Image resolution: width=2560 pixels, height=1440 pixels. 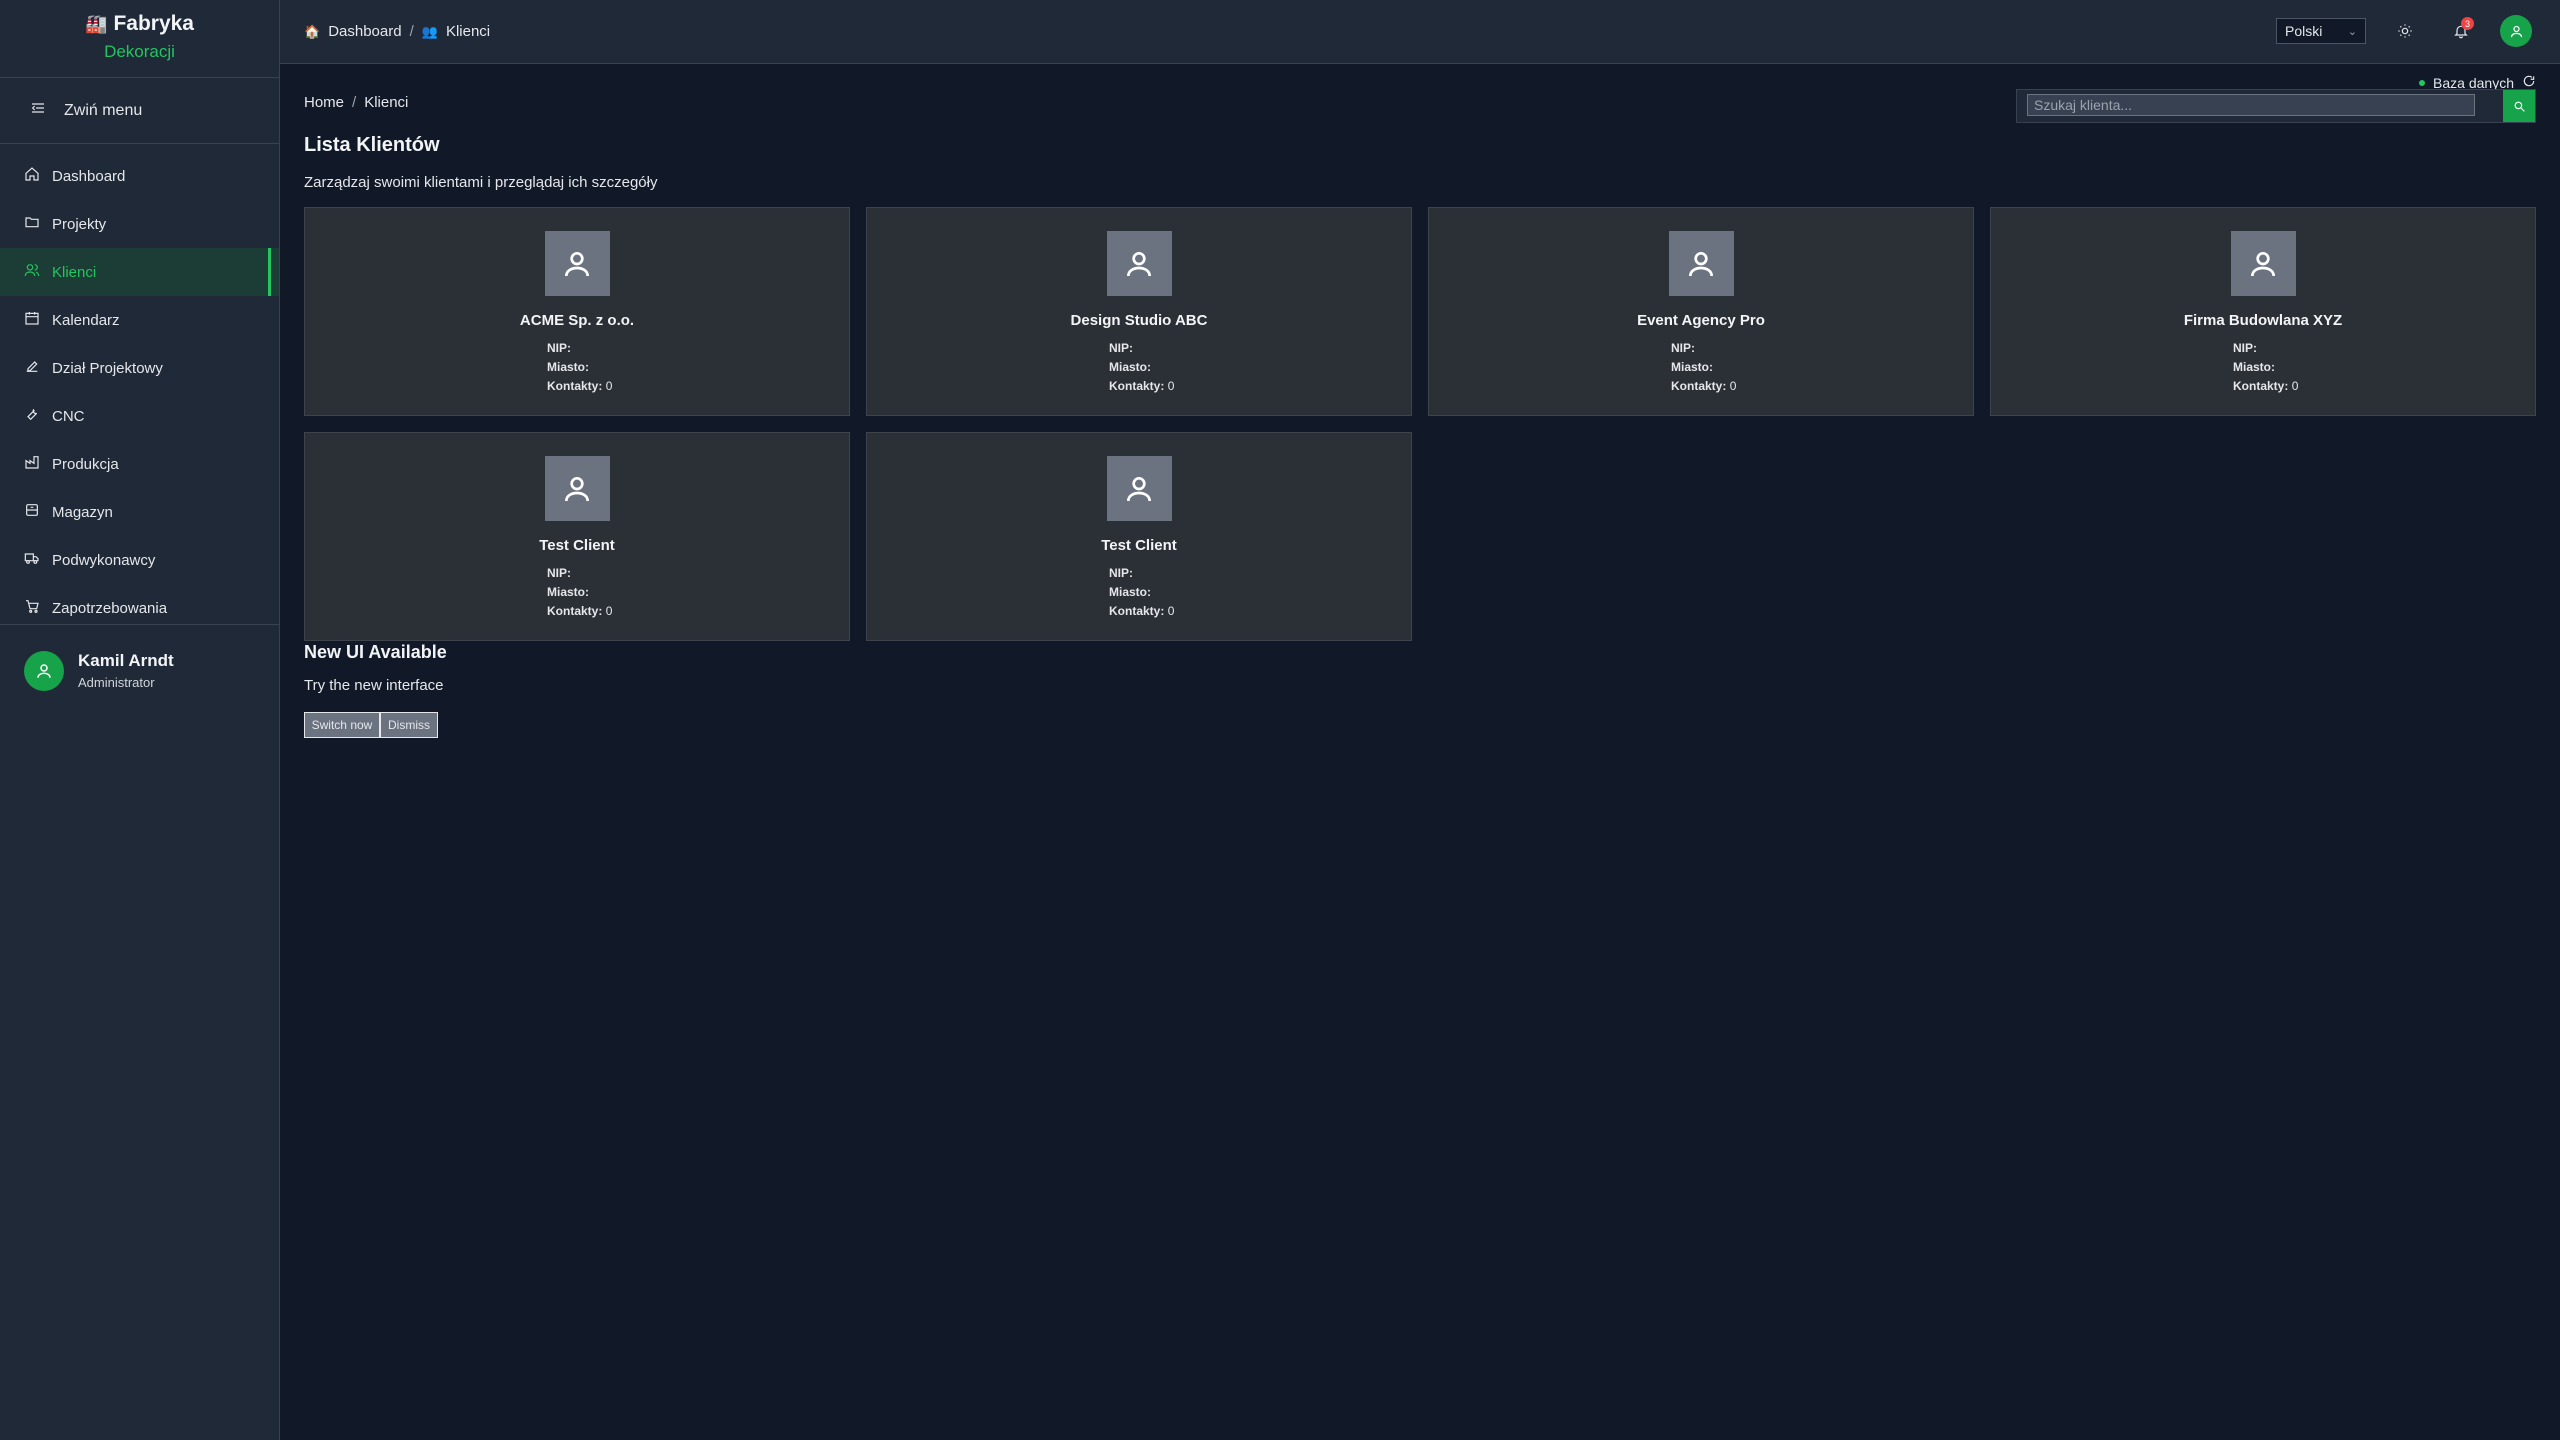 What do you see at coordinates (342, 725) in the screenshot?
I see `switch-ui-button: Switch now` at bounding box center [342, 725].